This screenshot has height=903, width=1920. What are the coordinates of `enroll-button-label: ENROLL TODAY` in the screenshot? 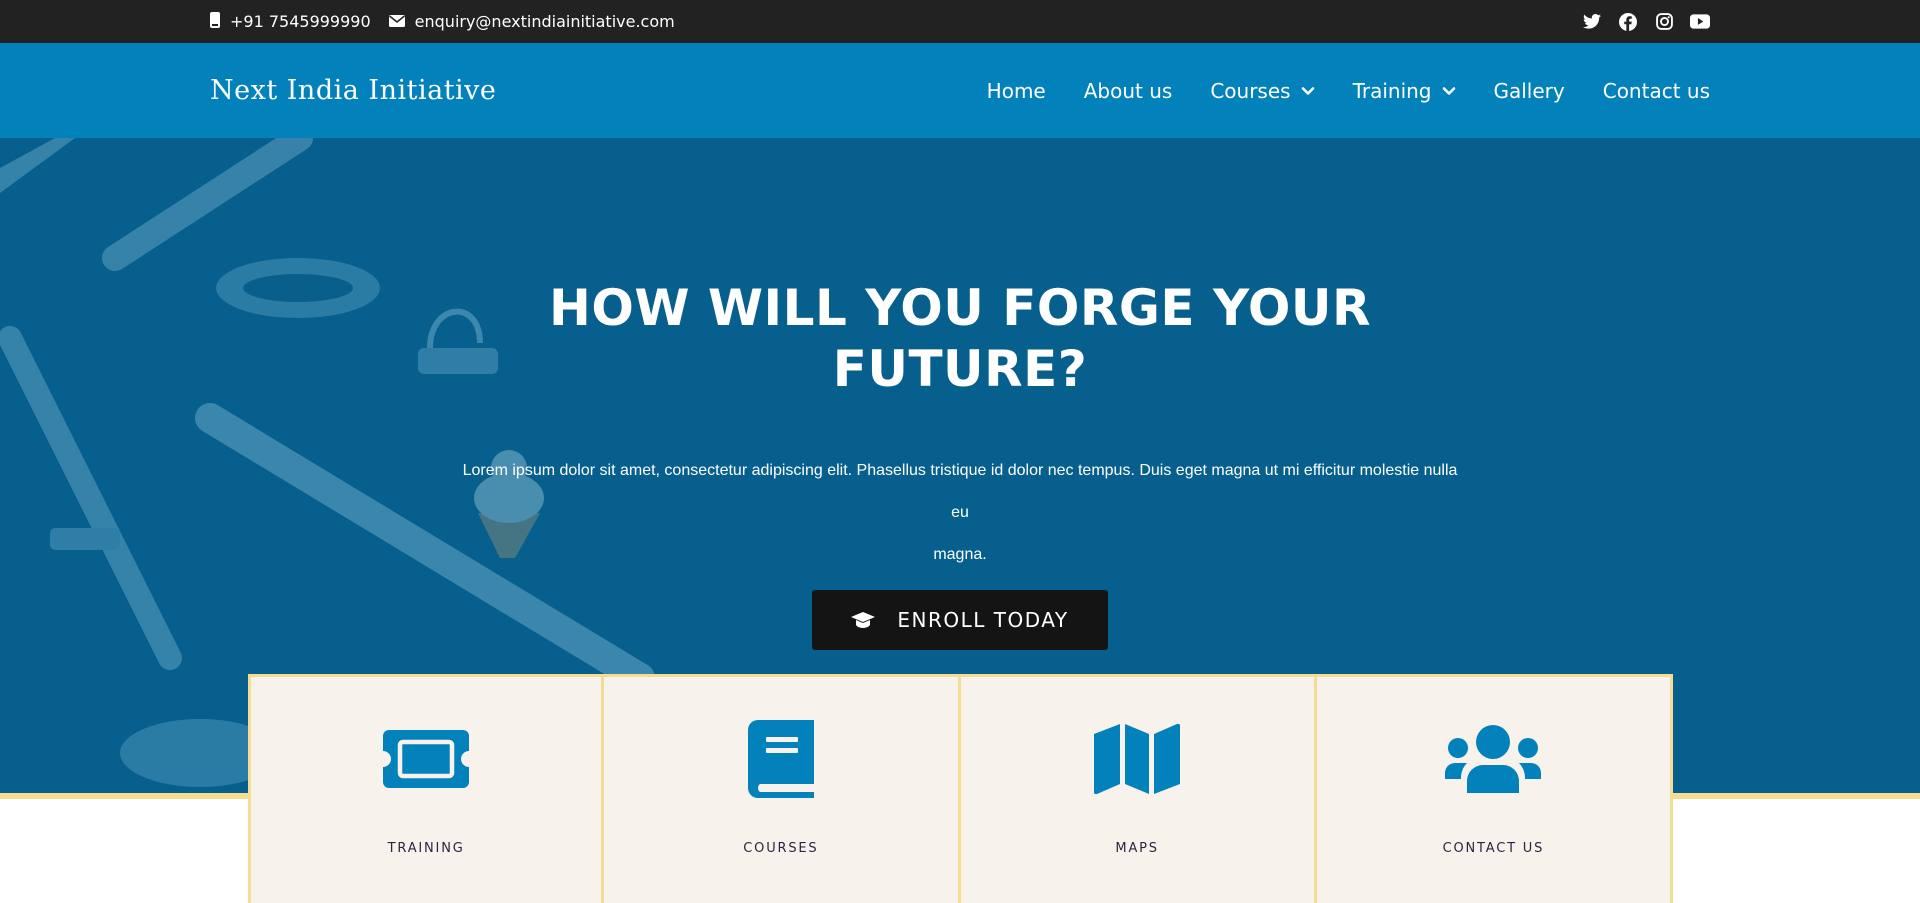 It's located at (983, 620).